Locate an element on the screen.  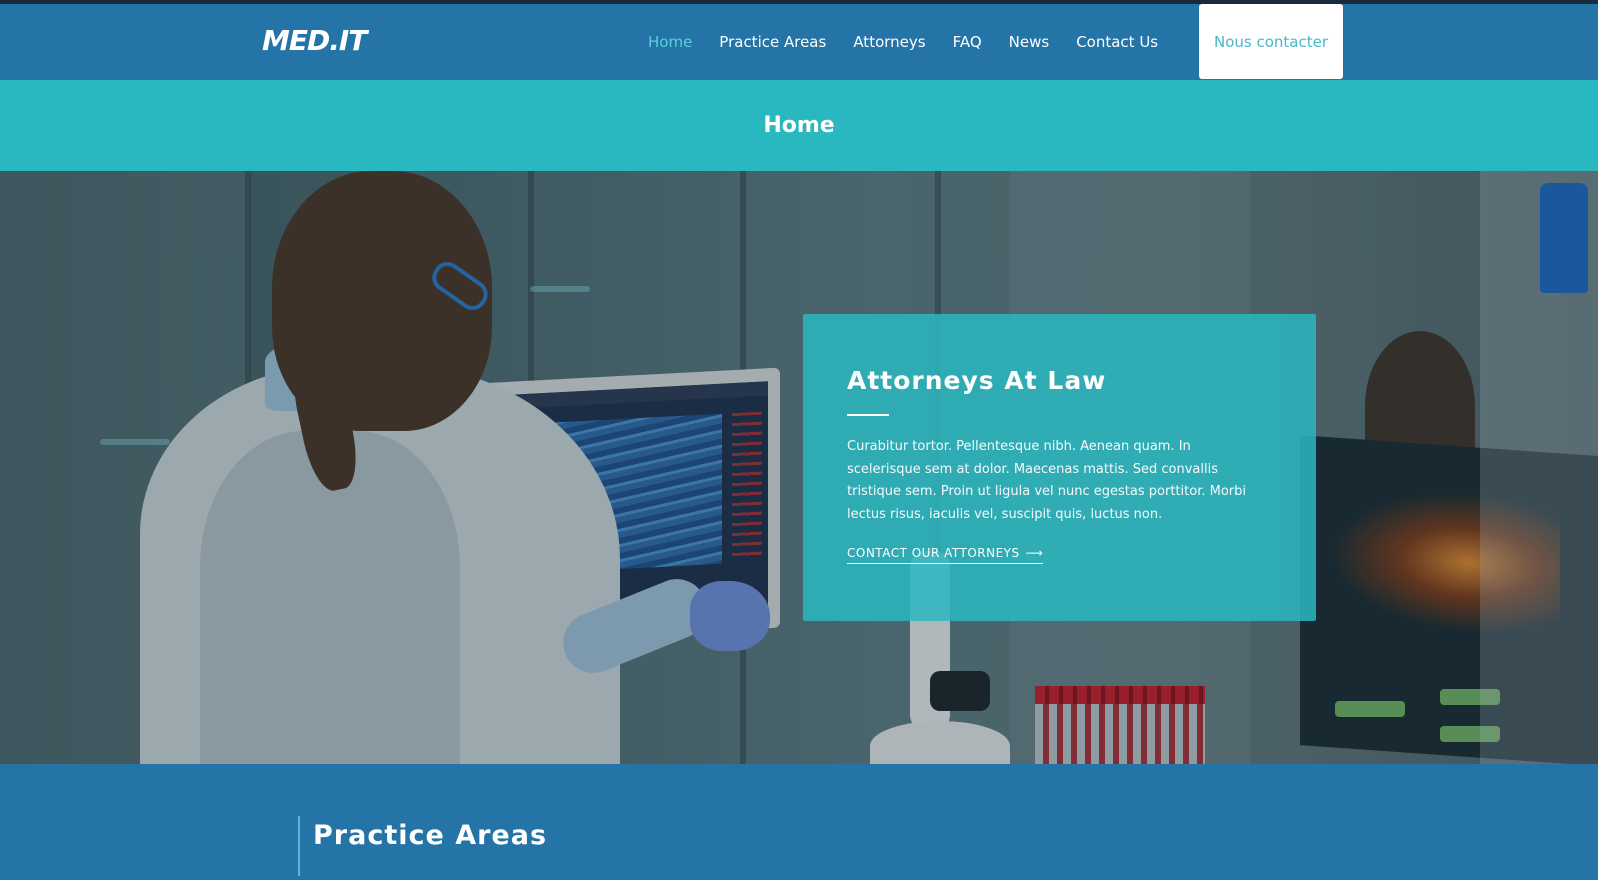
page-title-bar: Home is located at coordinates (799, 125).